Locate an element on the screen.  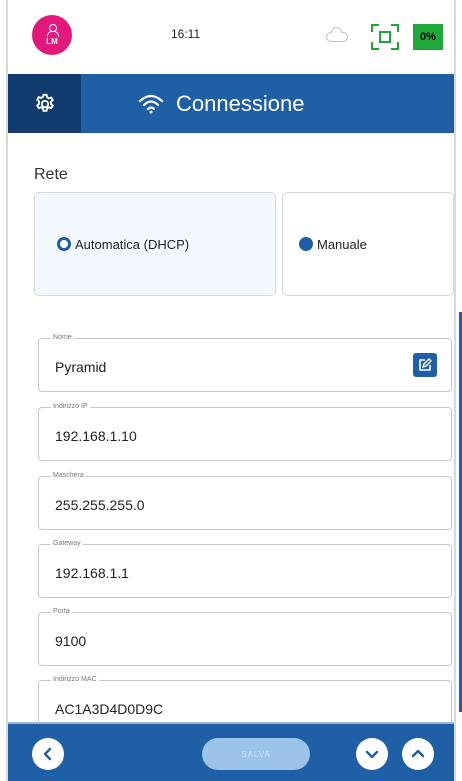
name-field-value: Pyramid is located at coordinates (81, 367).